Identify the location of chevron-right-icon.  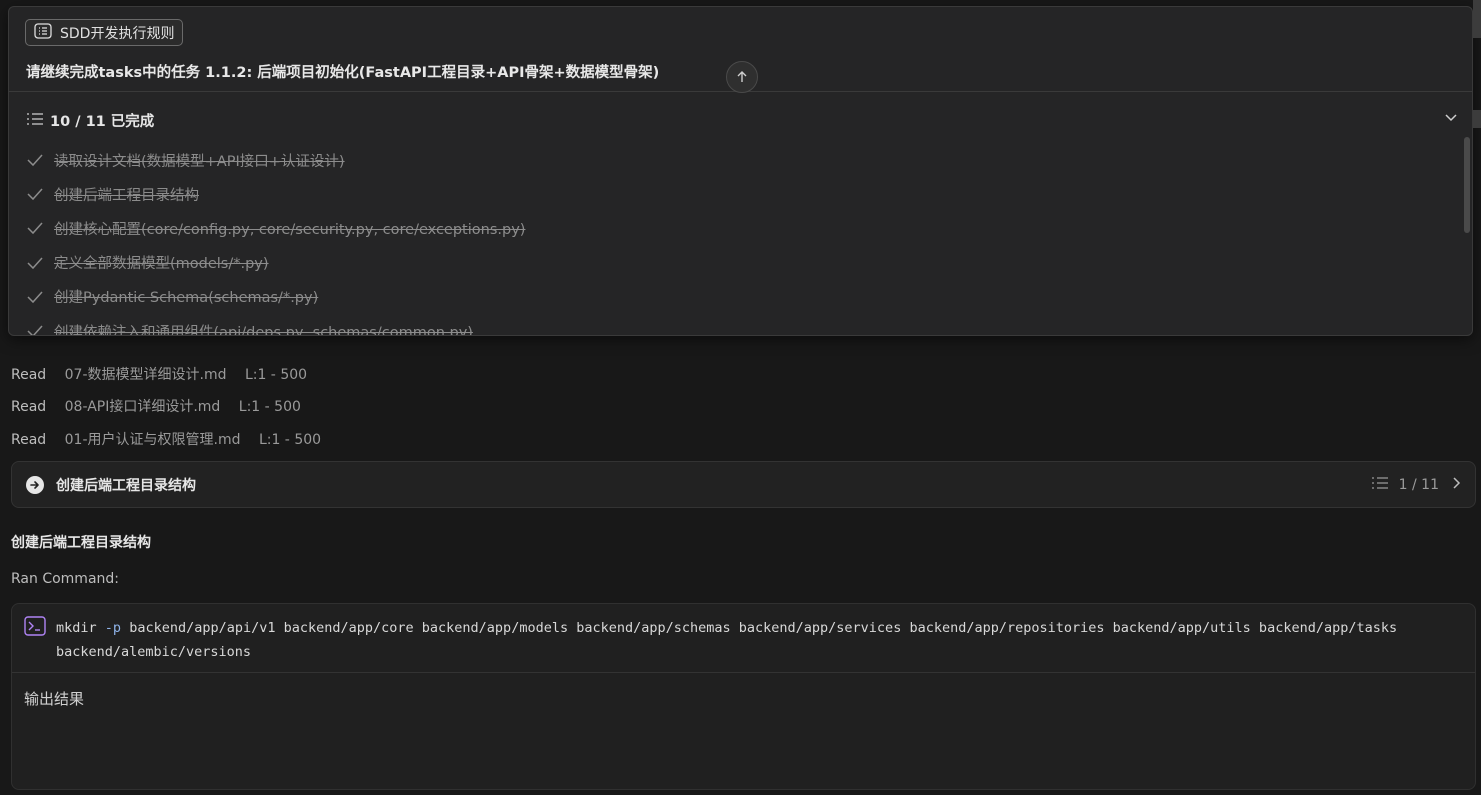
(1456, 485).